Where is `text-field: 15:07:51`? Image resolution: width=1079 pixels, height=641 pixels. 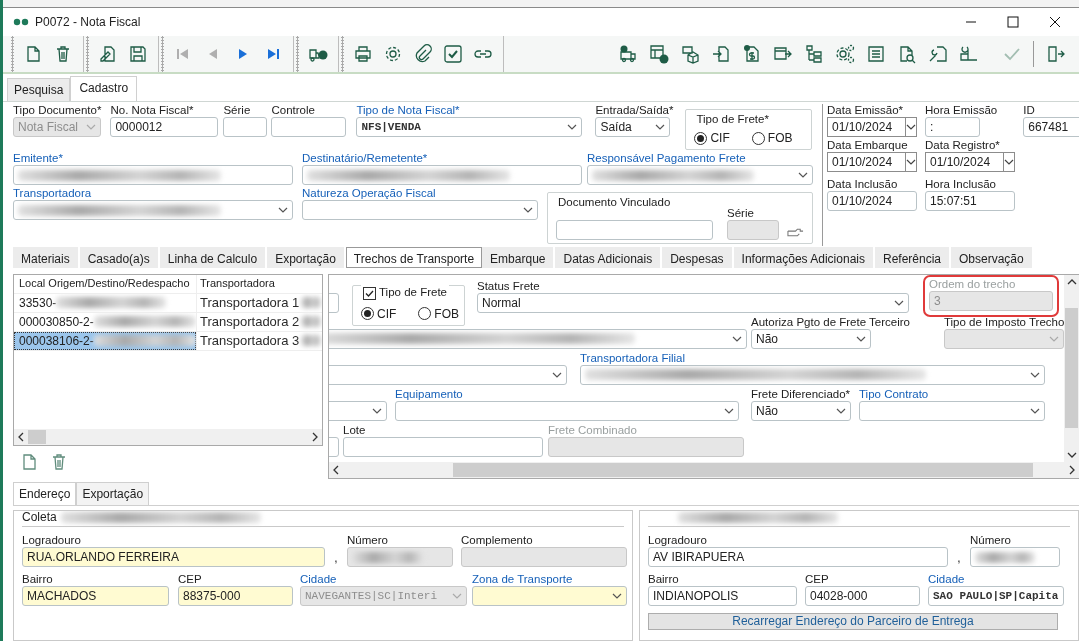
text-field: 15:07:51 is located at coordinates (970, 201).